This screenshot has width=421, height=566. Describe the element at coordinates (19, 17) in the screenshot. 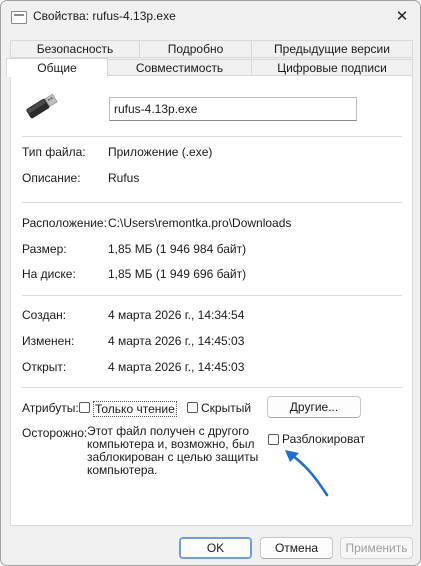

I see `properties-window-icon` at that location.